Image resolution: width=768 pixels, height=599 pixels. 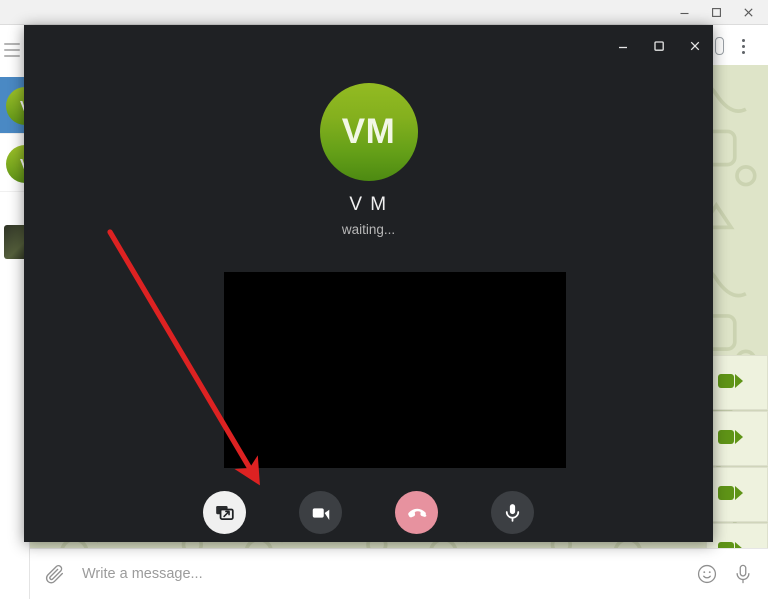 I want to click on message-bubble-list, so click(x=737, y=464).